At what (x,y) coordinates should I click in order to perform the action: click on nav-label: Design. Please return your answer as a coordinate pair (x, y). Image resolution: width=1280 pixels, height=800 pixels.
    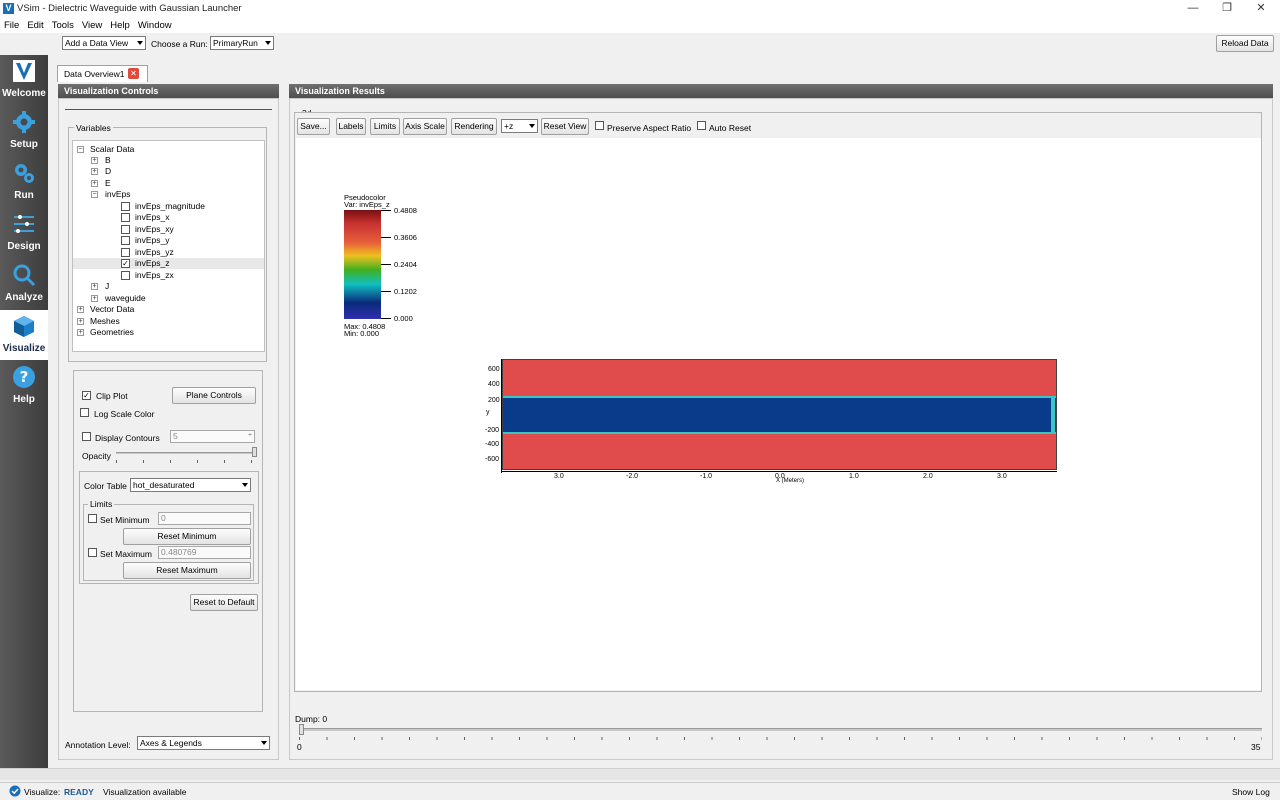
    Looking at the image, I should click on (24, 246).